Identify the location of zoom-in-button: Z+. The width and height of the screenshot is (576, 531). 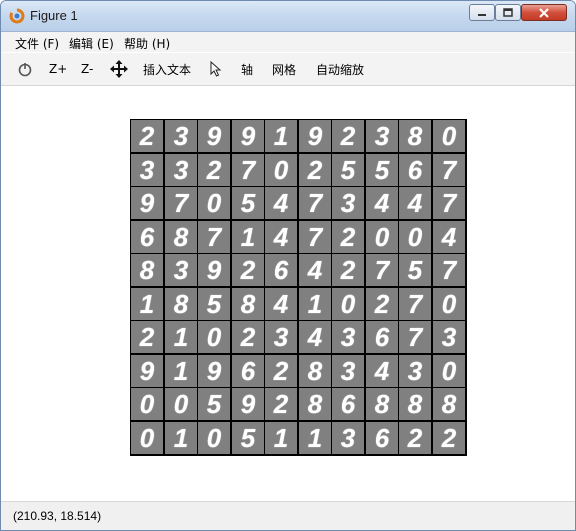
(58, 69).